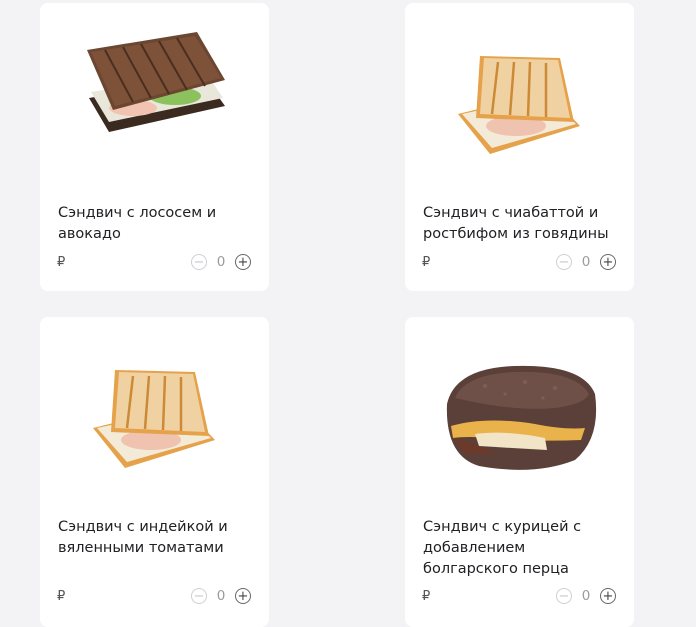 The image size is (696, 627). I want to click on product-title: Сэндвич с индейкой и вяленными томатами, so click(158, 538).